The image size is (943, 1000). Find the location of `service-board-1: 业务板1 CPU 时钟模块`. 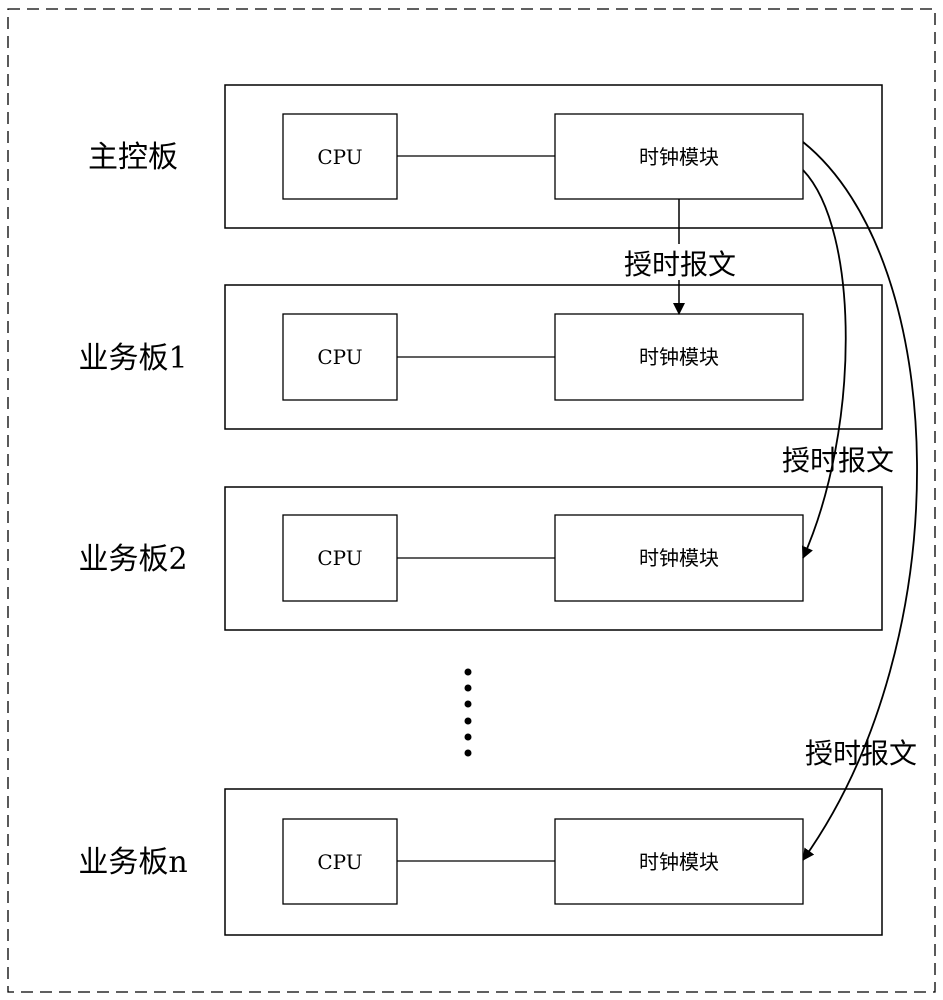

service-board-1: 业务板1 CPU 时钟模块 is located at coordinates (480, 357).